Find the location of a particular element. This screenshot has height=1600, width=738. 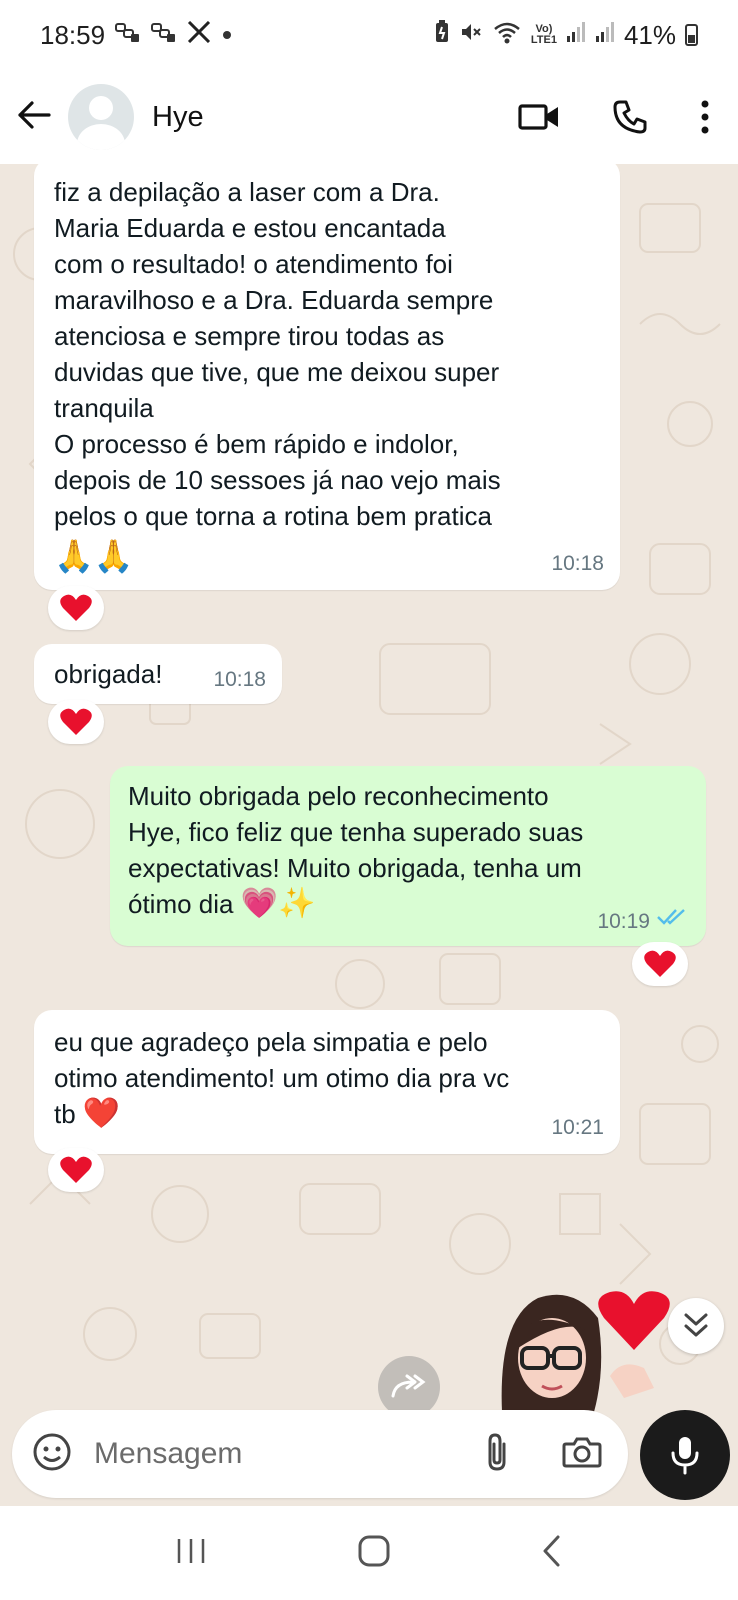

video-camera-icon is located at coordinates (538, 117).